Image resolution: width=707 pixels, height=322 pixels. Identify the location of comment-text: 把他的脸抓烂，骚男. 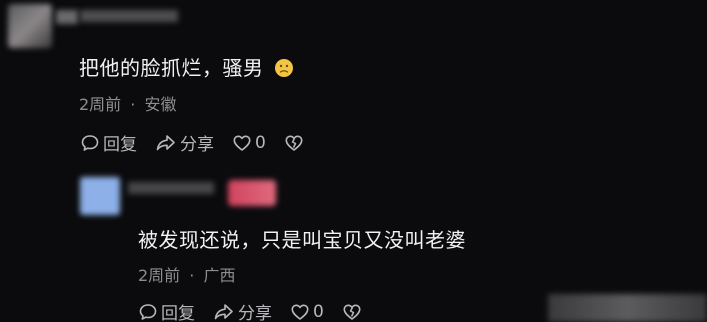
(186, 66).